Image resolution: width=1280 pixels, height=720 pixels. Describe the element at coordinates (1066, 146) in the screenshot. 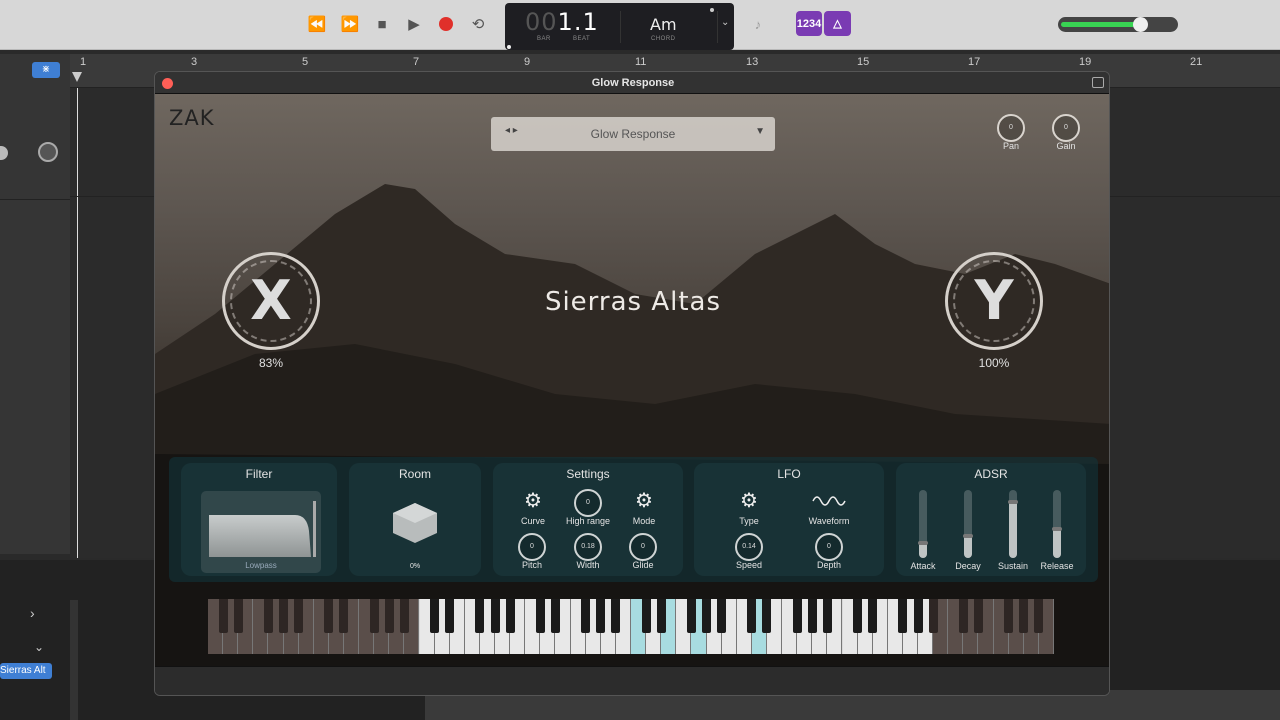

I see `gain-label: Gain` at that location.